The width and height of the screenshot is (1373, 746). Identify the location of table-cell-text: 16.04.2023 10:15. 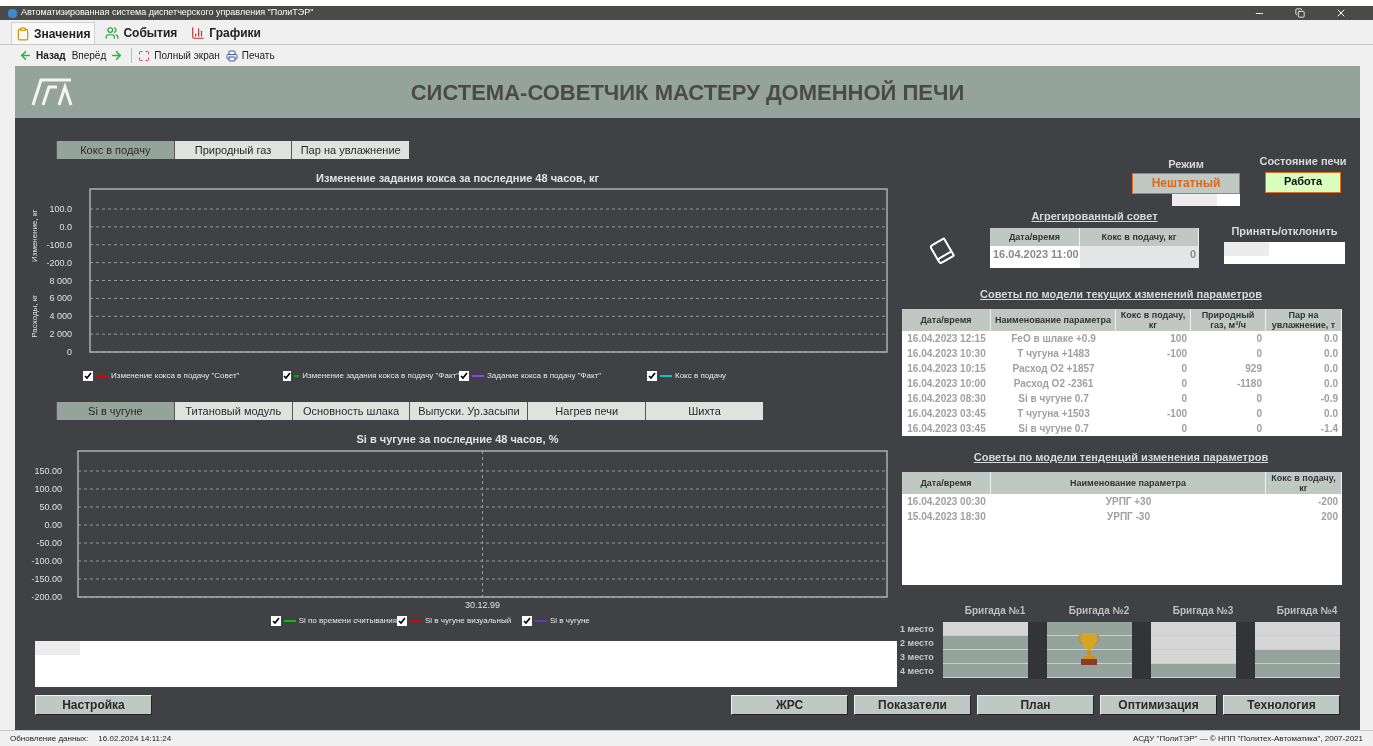
(946, 368).